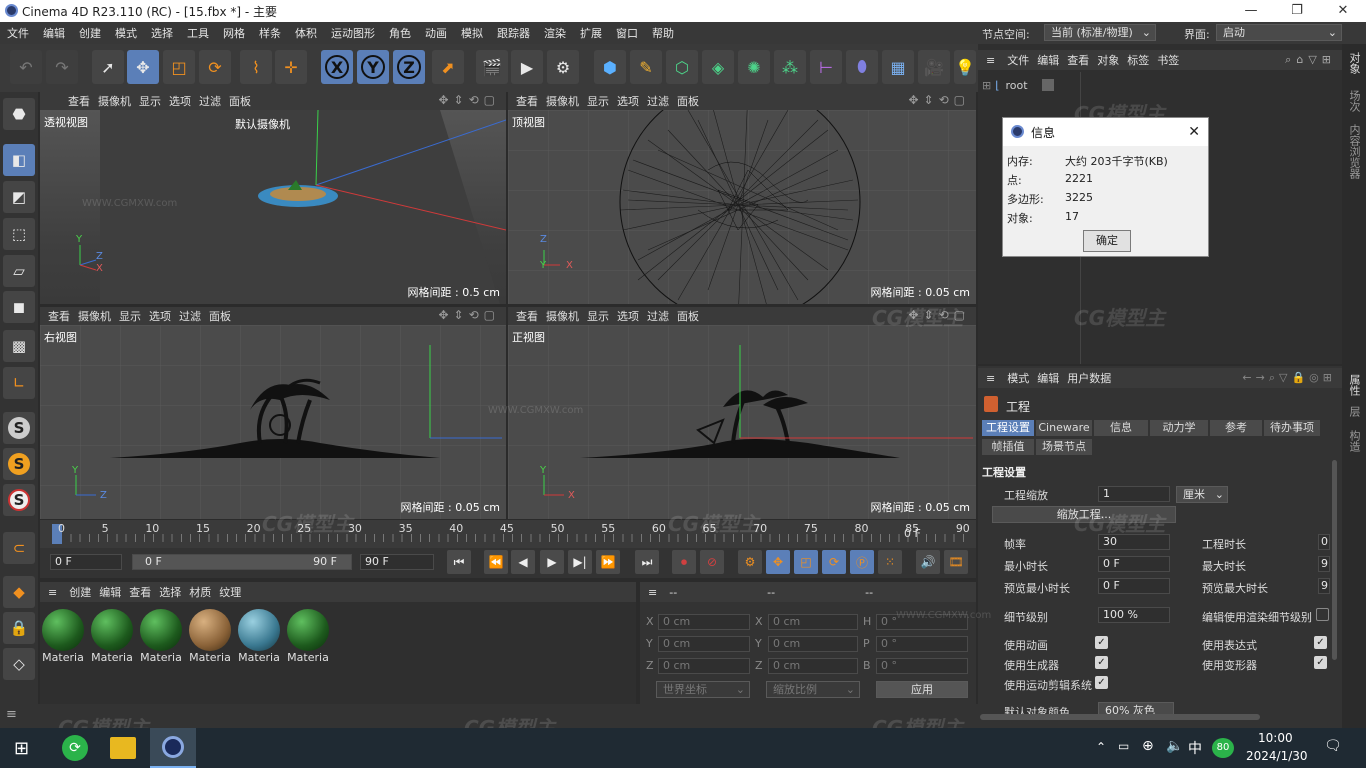  What do you see at coordinates (397, 562) in the screenshot?
I see `end-frame-field: 90 F` at bounding box center [397, 562].